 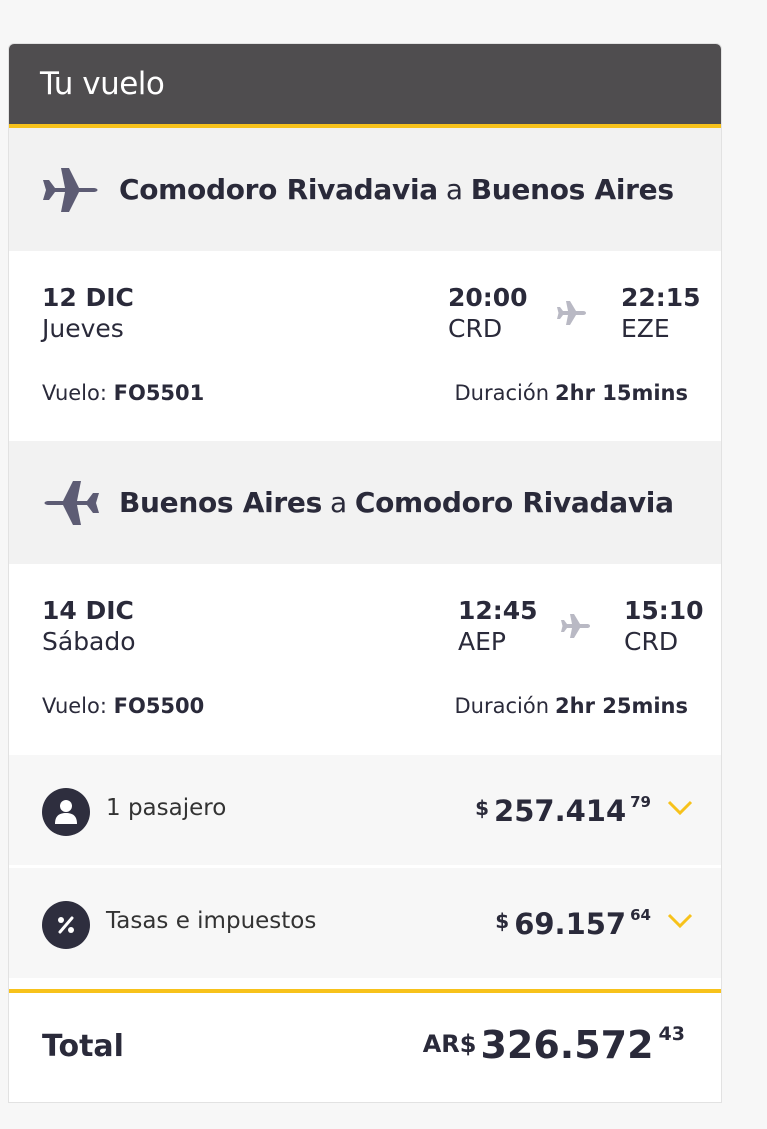 What do you see at coordinates (482, 641) in the screenshot?
I see `departure-airport: AEP` at bounding box center [482, 641].